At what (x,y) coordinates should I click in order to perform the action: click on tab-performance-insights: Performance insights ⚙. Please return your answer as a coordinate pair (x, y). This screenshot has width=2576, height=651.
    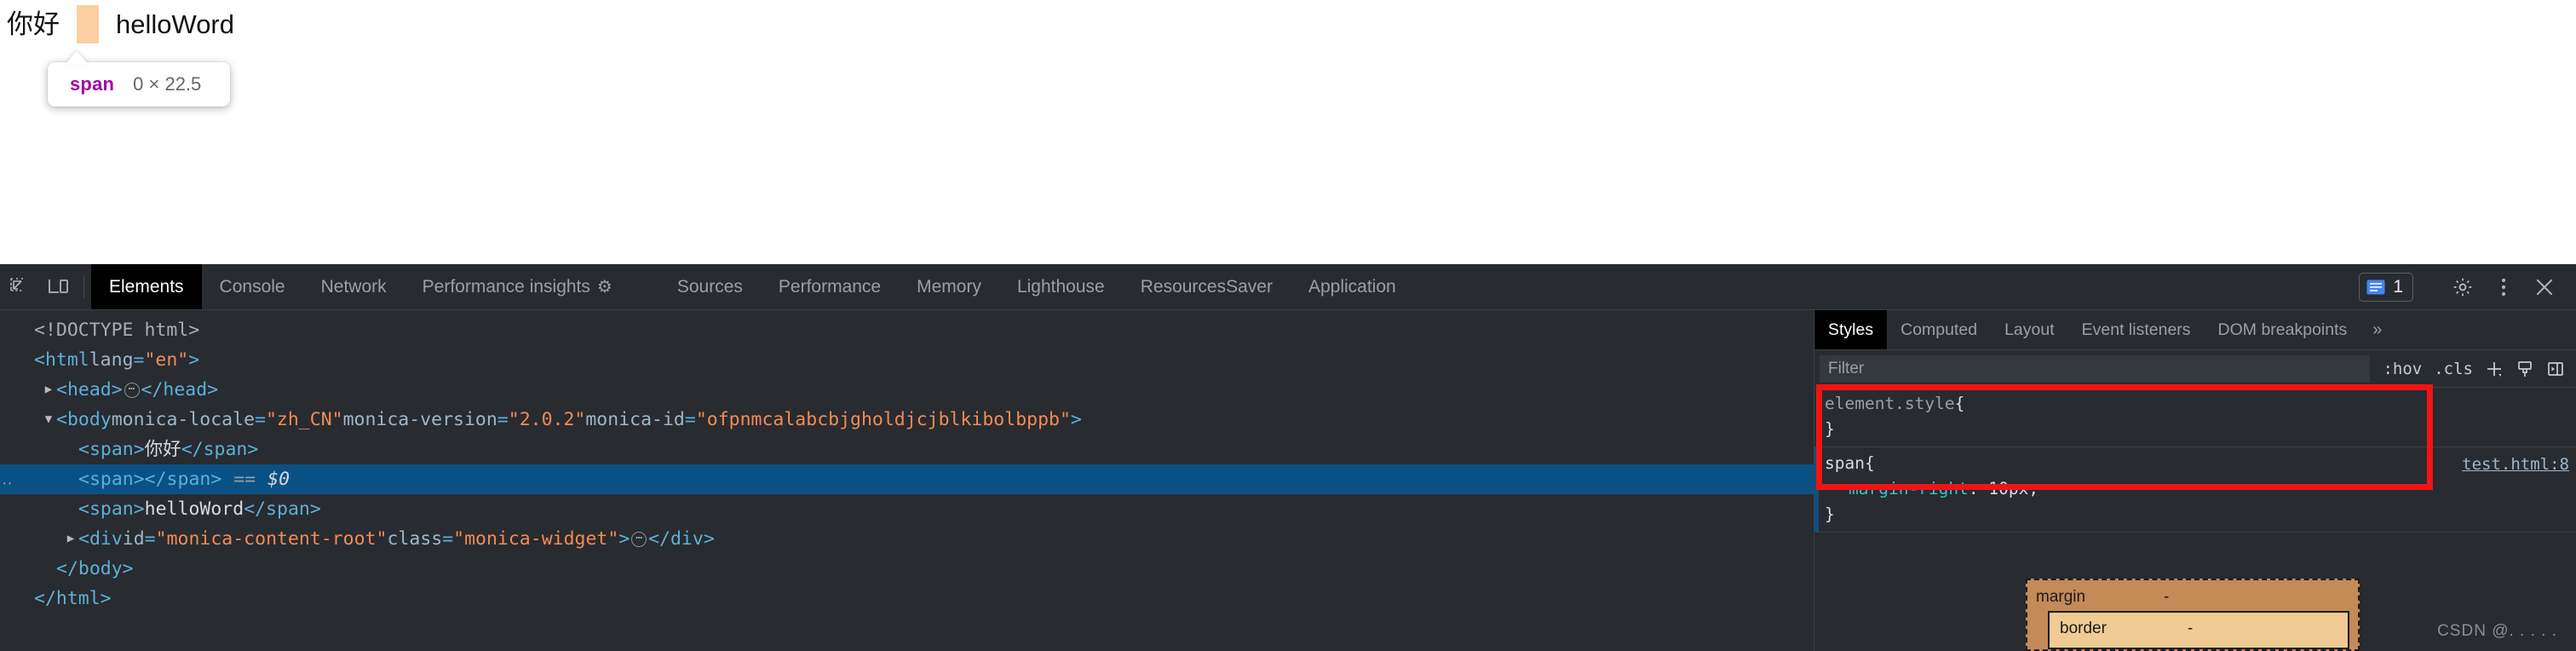
    Looking at the image, I should click on (517, 287).